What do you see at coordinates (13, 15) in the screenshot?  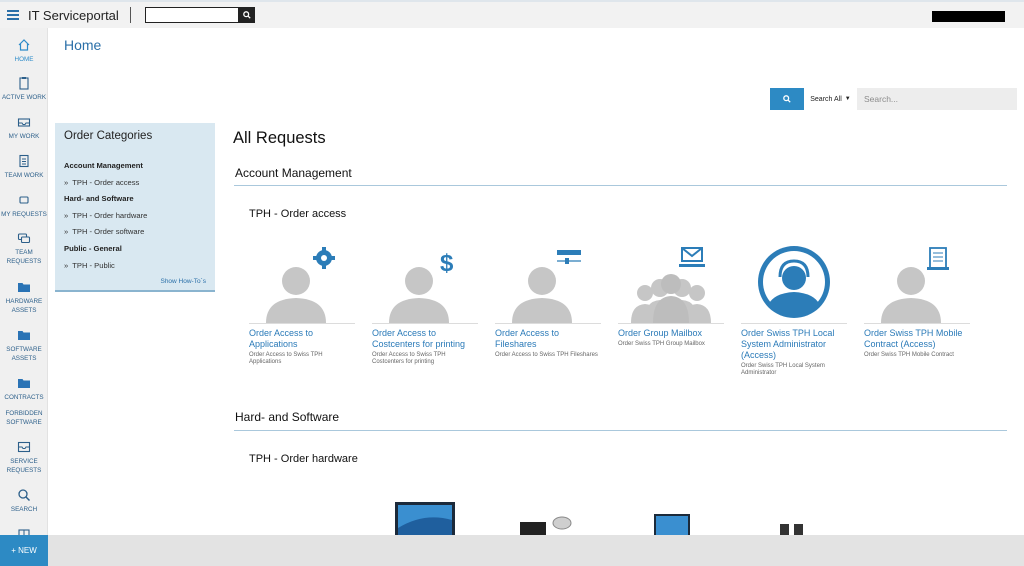 I see `hamburger-menu-icon` at bounding box center [13, 15].